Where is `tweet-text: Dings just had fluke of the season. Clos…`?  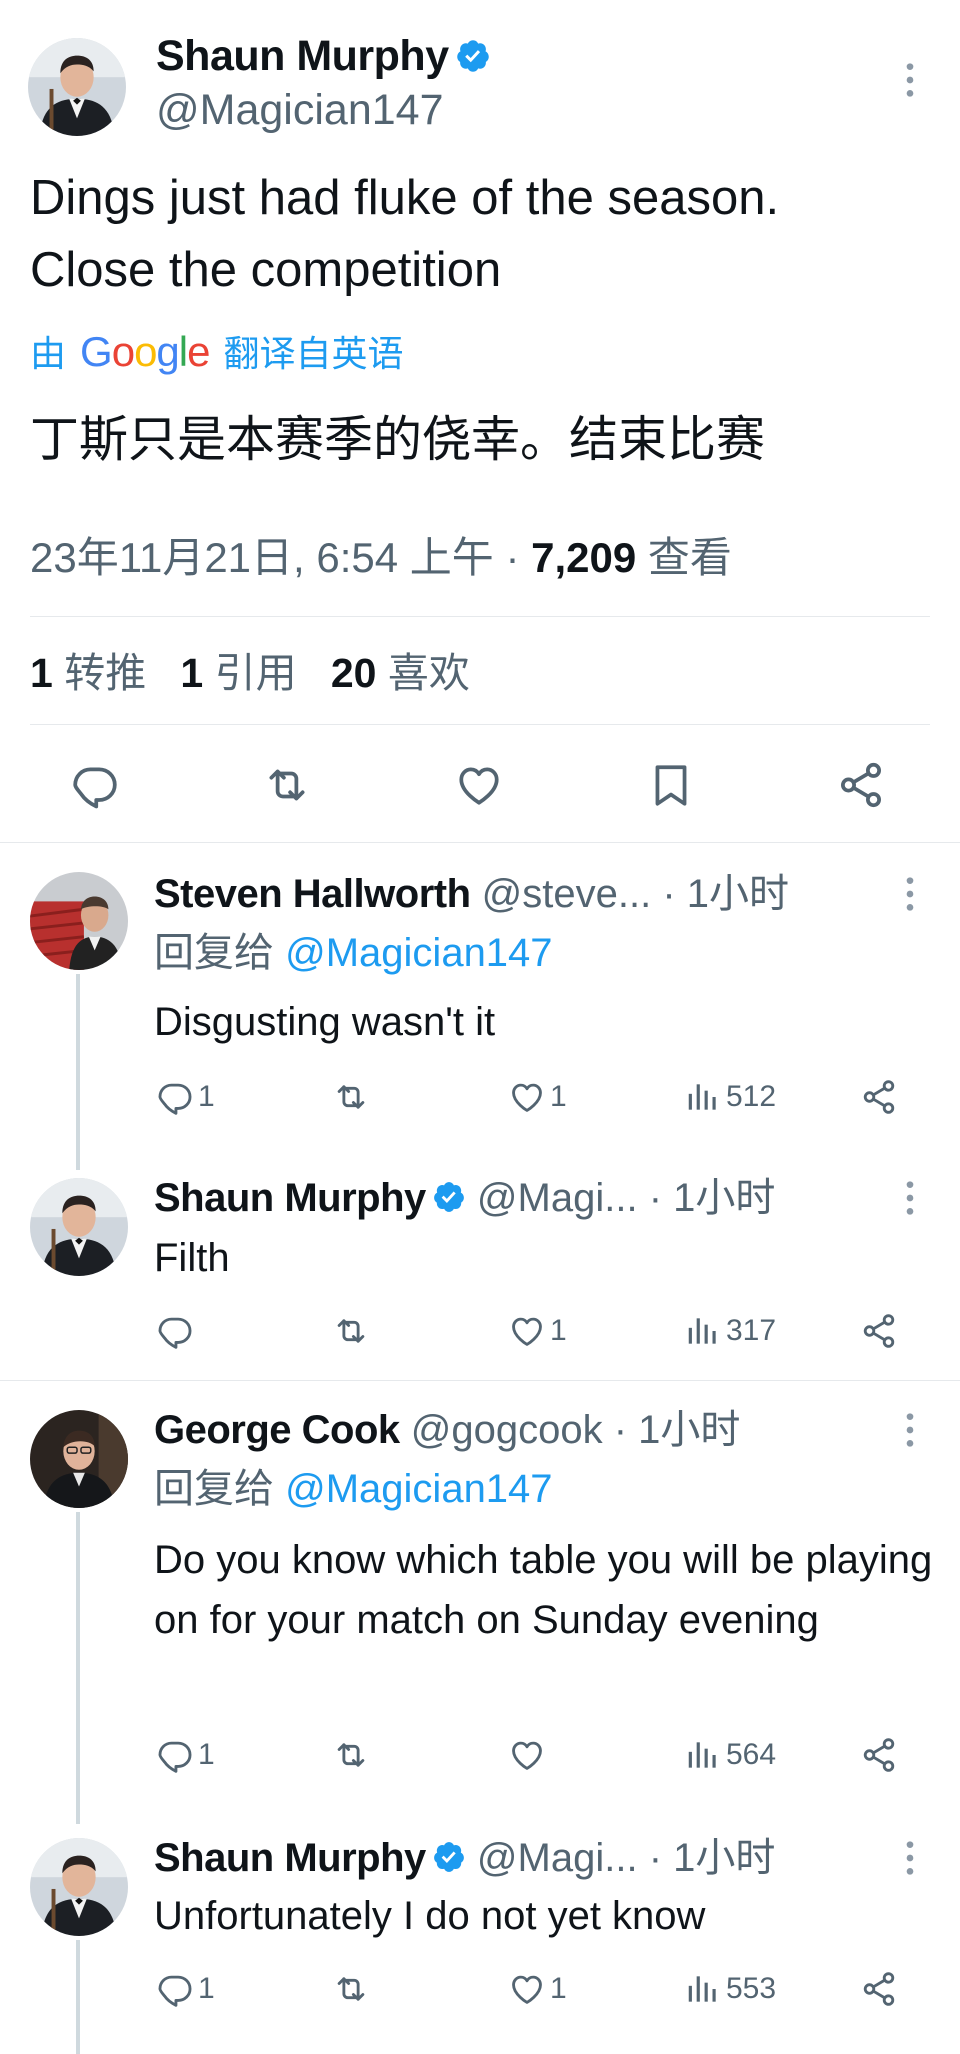 tweet-text: Dings just had fluke of the season. Clos… is located at coordinates (480, 234).